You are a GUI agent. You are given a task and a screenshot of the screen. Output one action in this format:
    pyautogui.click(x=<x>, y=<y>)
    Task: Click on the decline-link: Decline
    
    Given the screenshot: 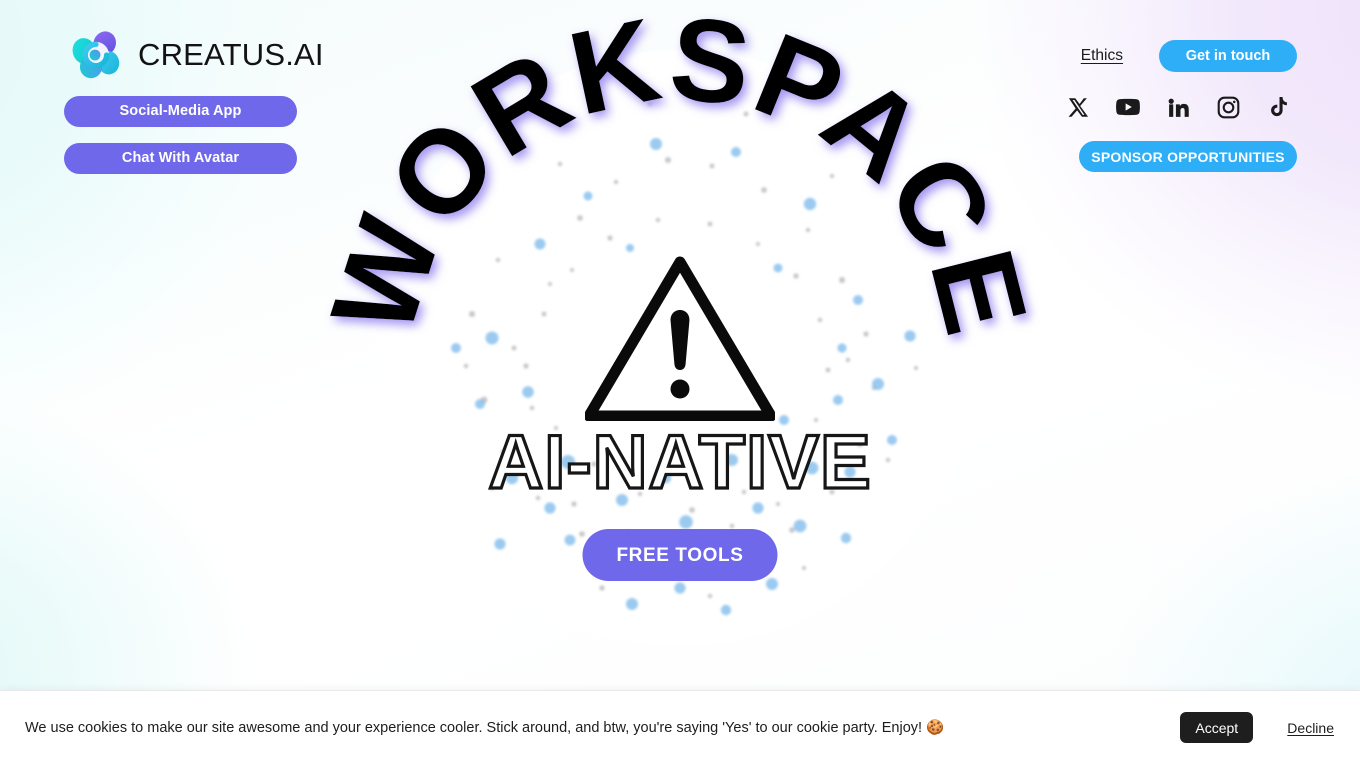 What is the action you would take?
    pyautogui.click(x=1310, y=728)
    